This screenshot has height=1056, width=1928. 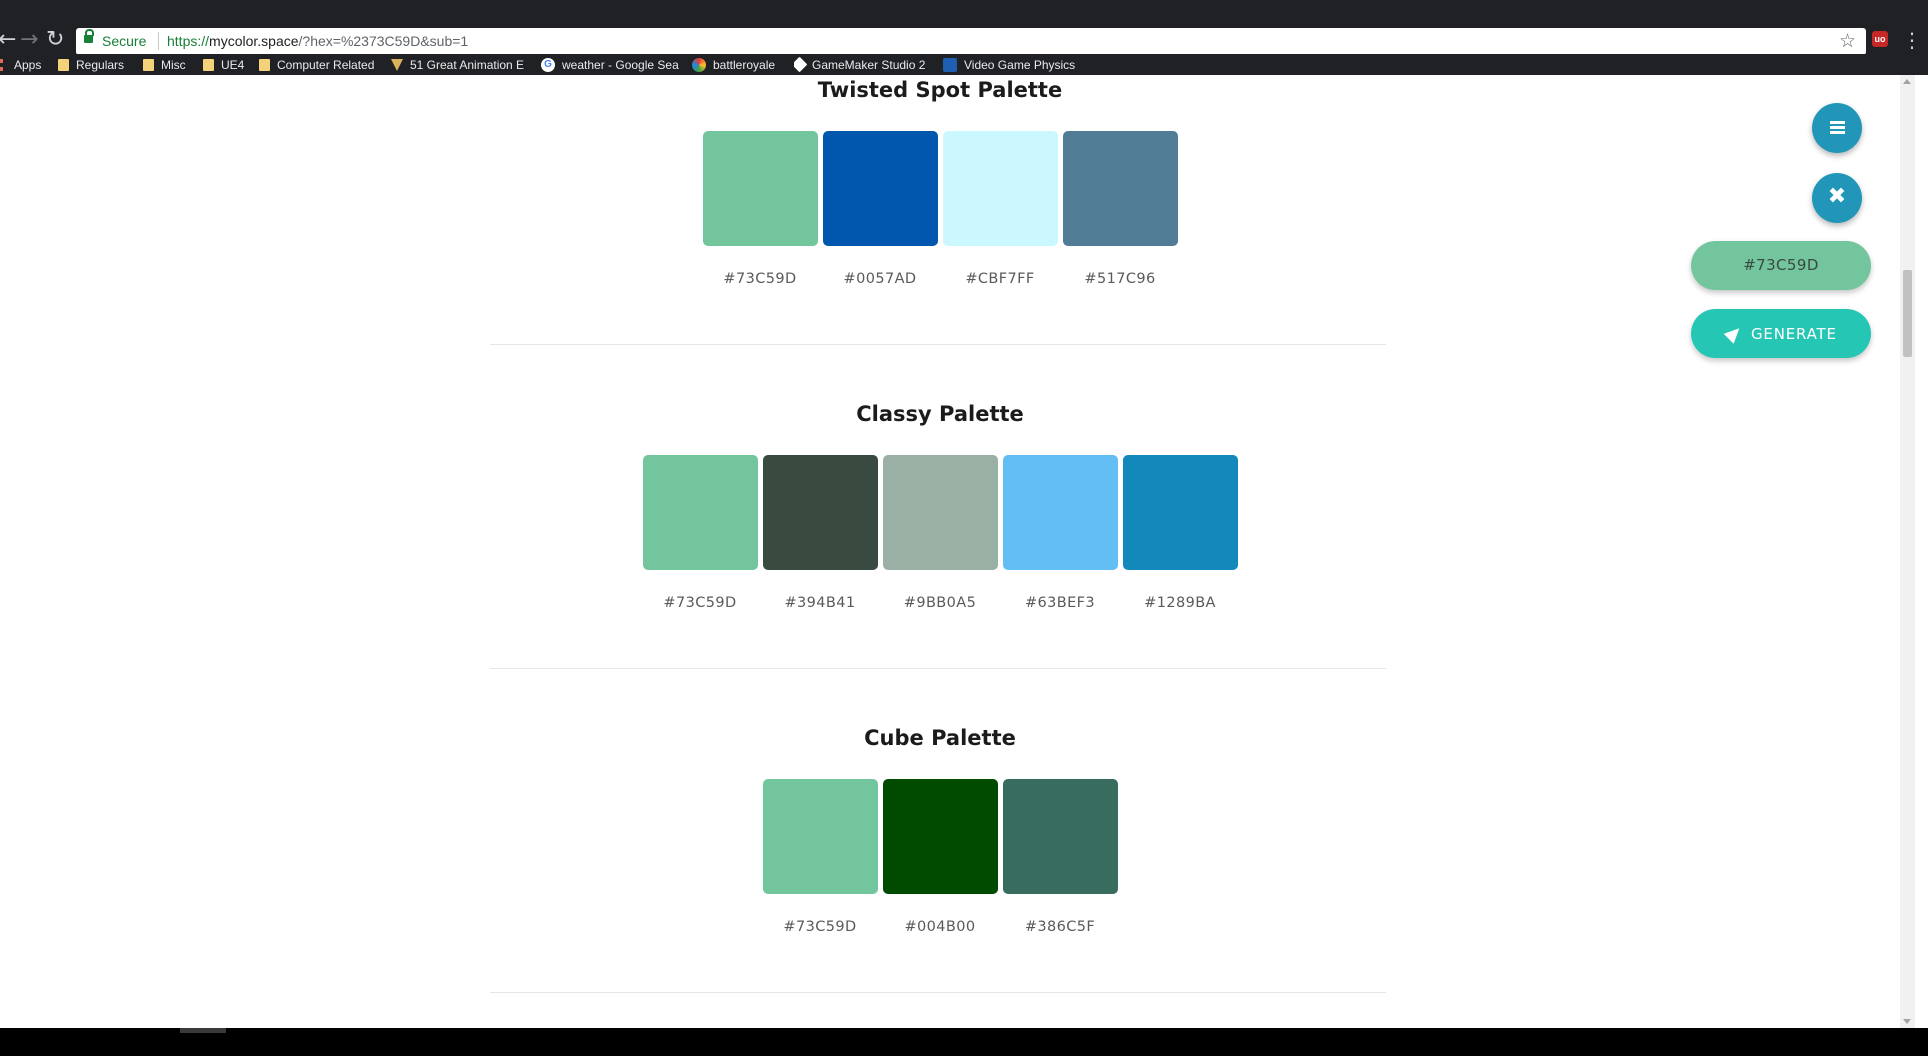 I want to click on bookmark-computer-related: Computer Related, so click(x=316, y=64).